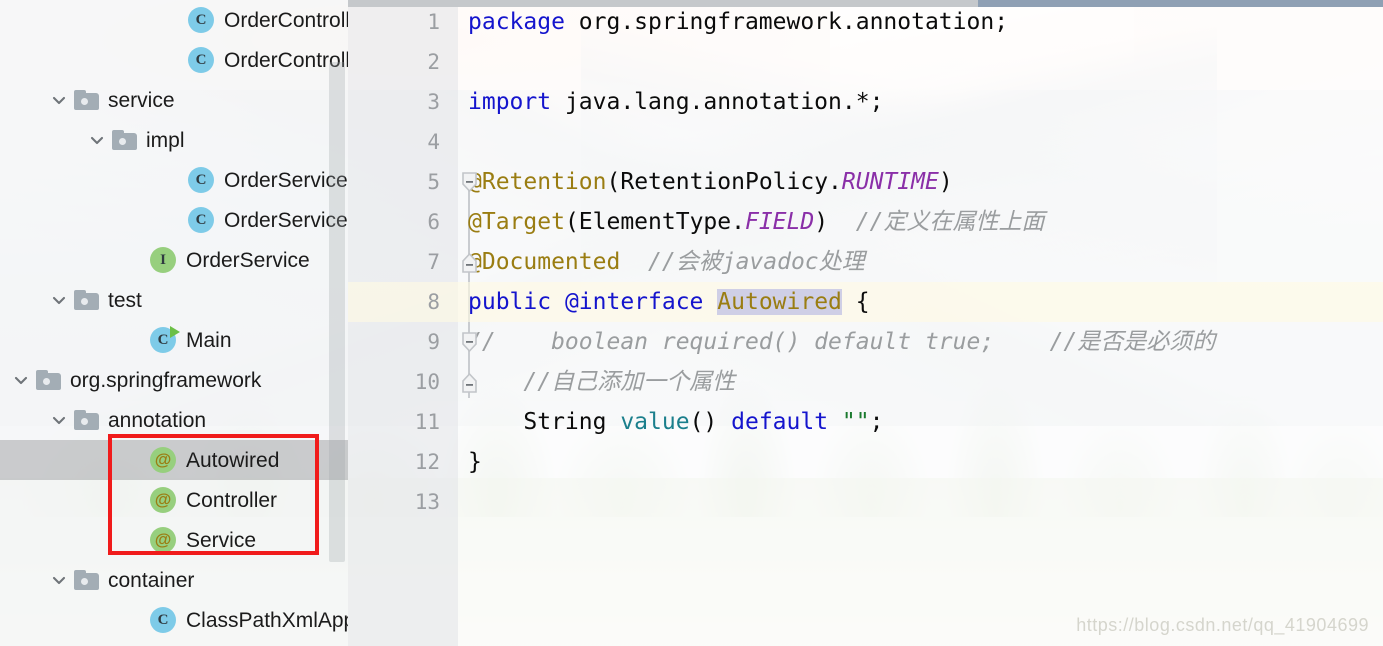 The width and height of the screenshot is (1383, 646). I want to click on code-token: ;, so click(876, 422).